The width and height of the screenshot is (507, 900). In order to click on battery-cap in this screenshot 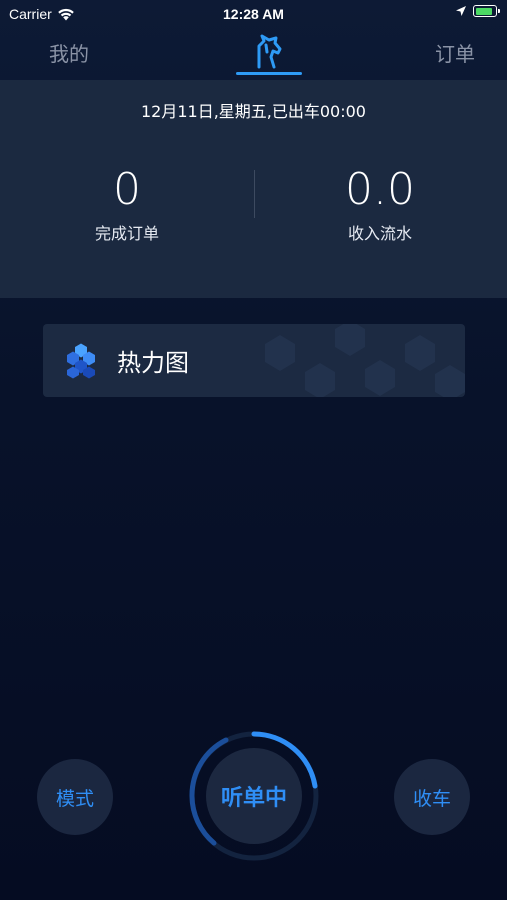, I will do `click(499, 11)`.